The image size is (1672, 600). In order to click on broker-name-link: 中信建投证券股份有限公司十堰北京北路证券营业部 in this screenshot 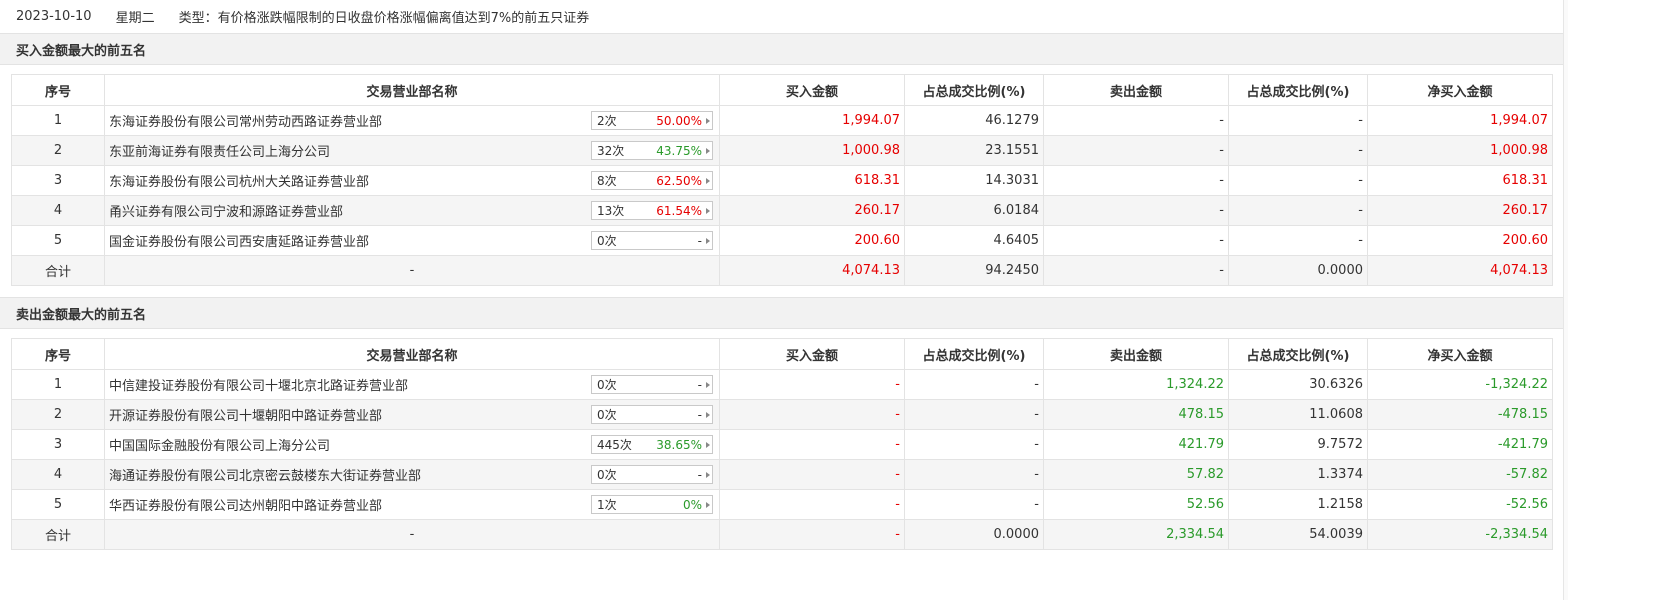, I will do `click(258, 384)`.